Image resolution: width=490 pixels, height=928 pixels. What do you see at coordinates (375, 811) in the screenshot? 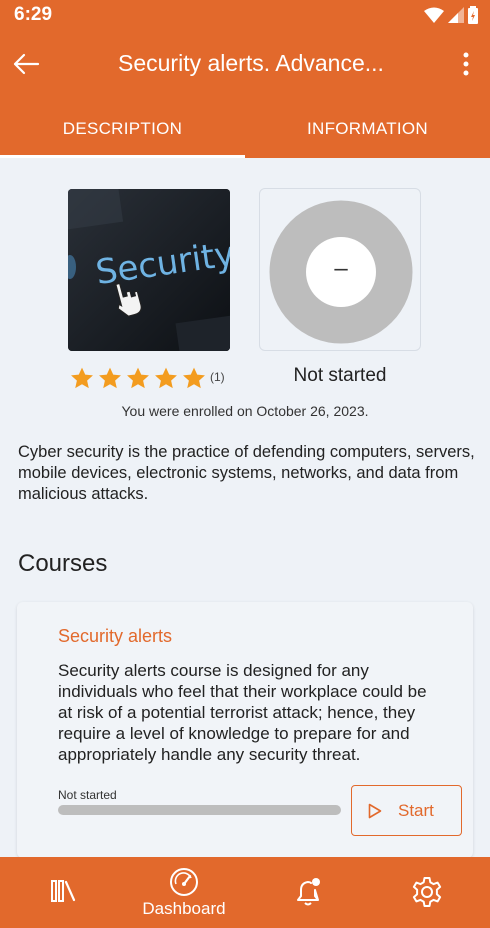
I see `play-icon` at bounding box center [375, 811].